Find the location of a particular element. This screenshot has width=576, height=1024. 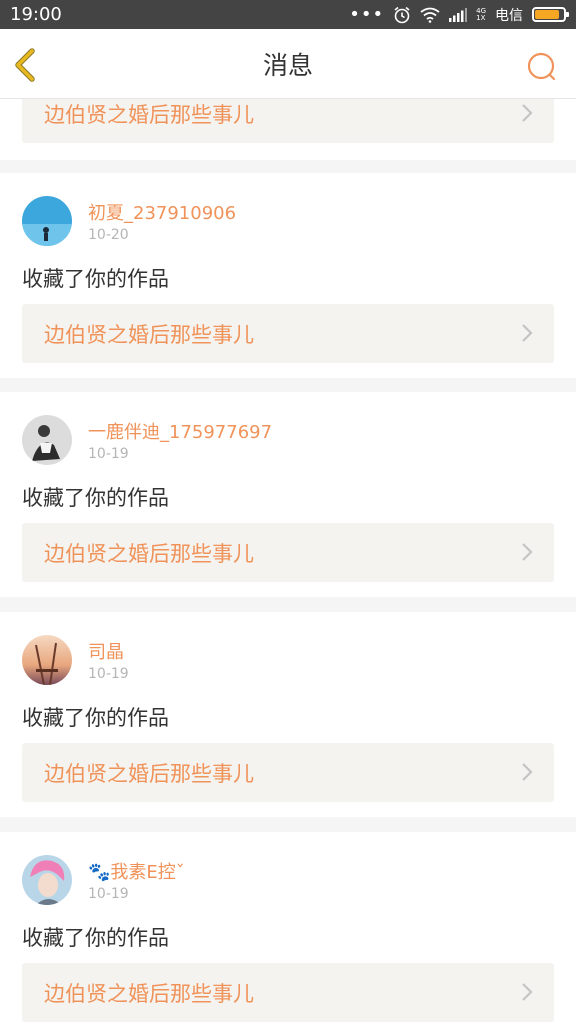

username: 🐾我素E控ˇ is located at coordinates (136, 871).